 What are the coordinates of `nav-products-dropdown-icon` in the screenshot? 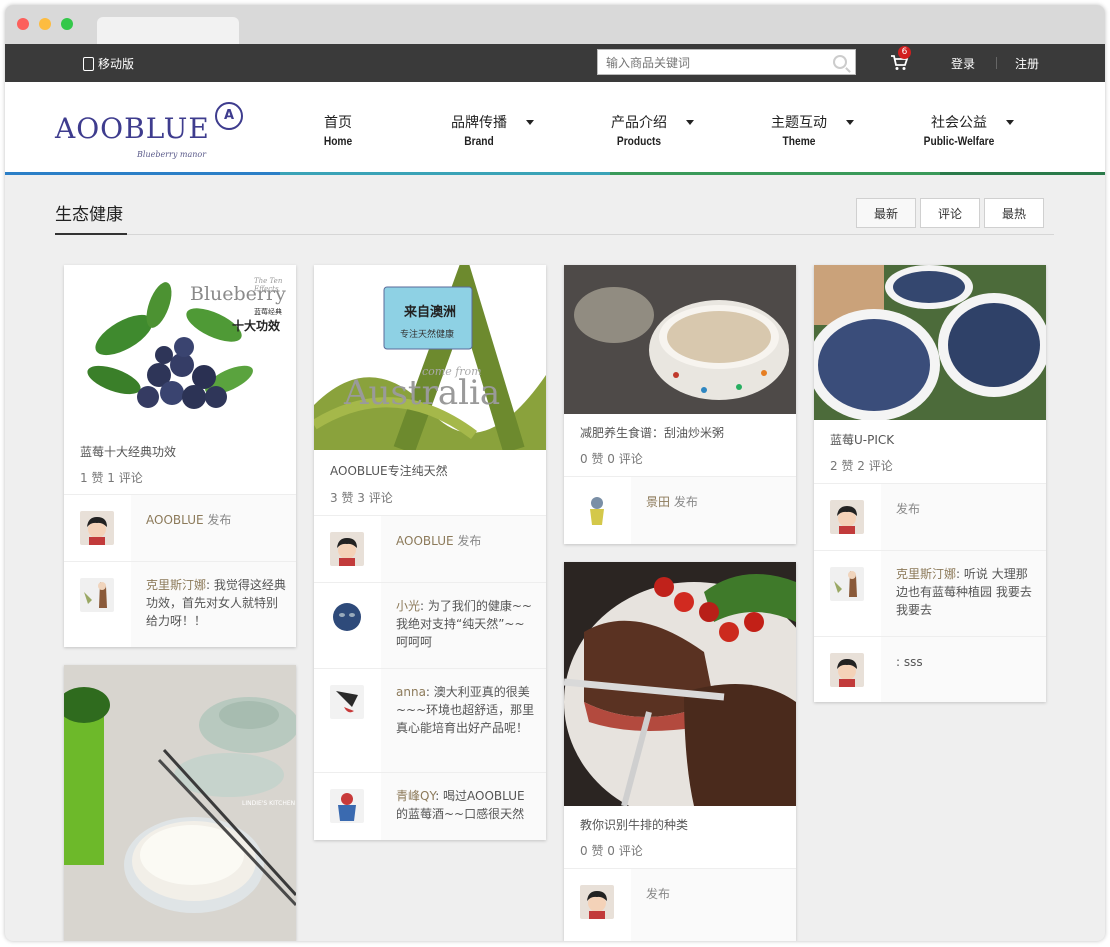 It's located at (690, 122).